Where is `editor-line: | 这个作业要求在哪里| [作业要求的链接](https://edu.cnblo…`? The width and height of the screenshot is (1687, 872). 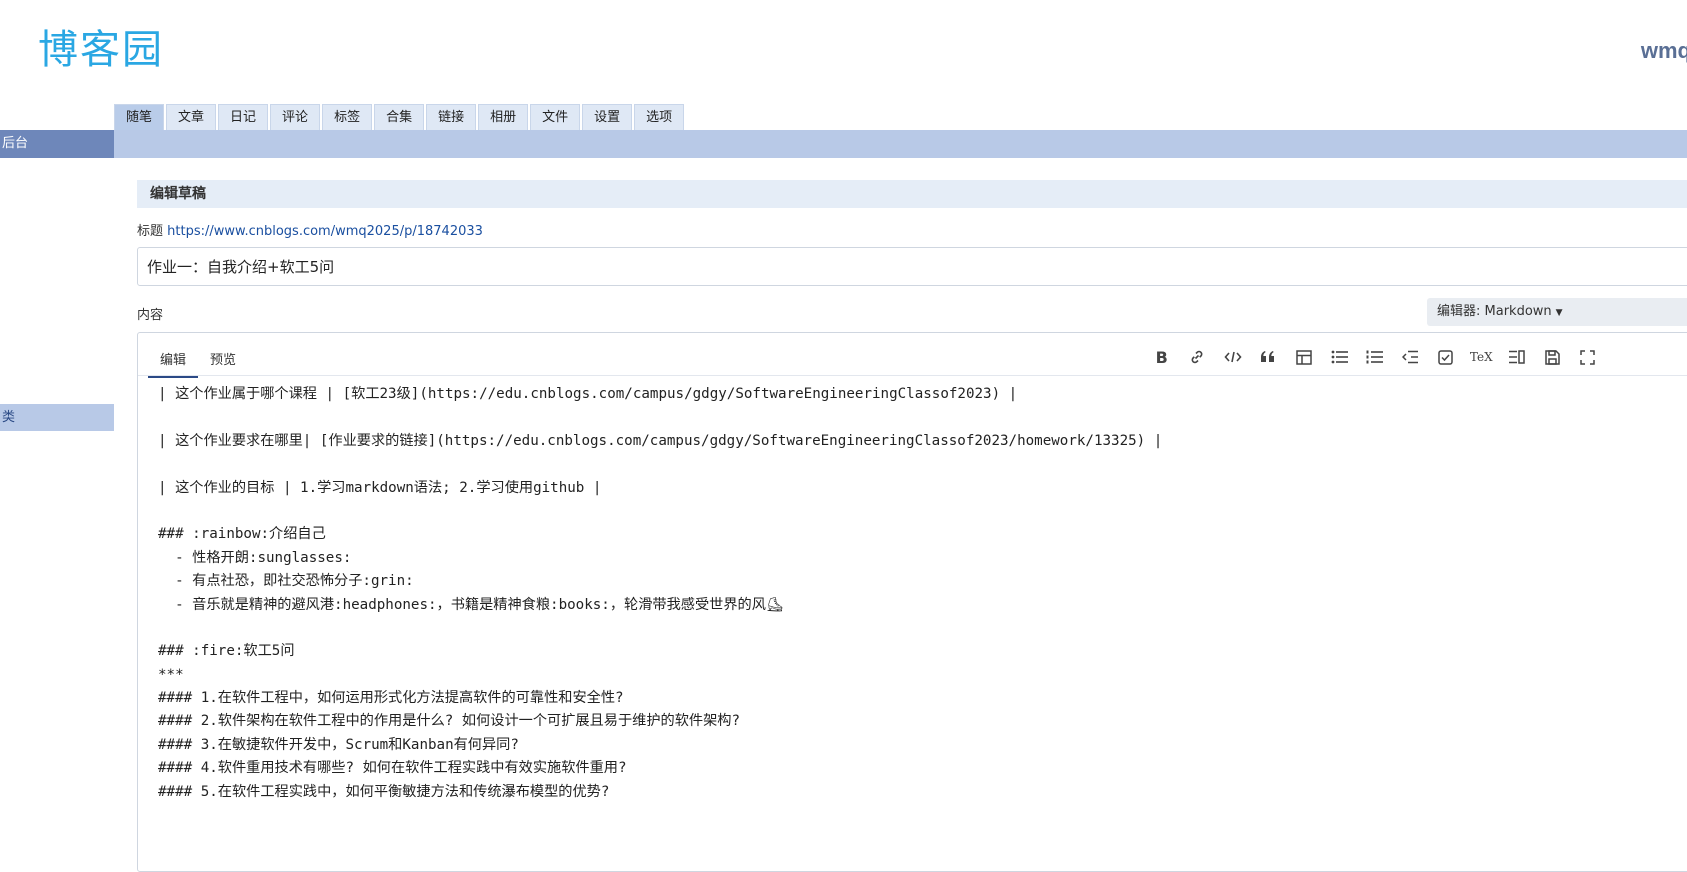
editor-line: | 这个作业要求在哪里| [作业要求的链接](https://edu.cnblo… is located at coordinates (660, 440).